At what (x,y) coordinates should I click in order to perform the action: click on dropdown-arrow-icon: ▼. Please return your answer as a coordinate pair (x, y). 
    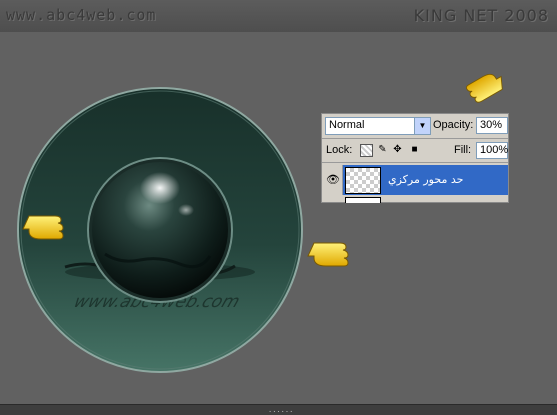
    Looking at the image, I should click on (422, 126).